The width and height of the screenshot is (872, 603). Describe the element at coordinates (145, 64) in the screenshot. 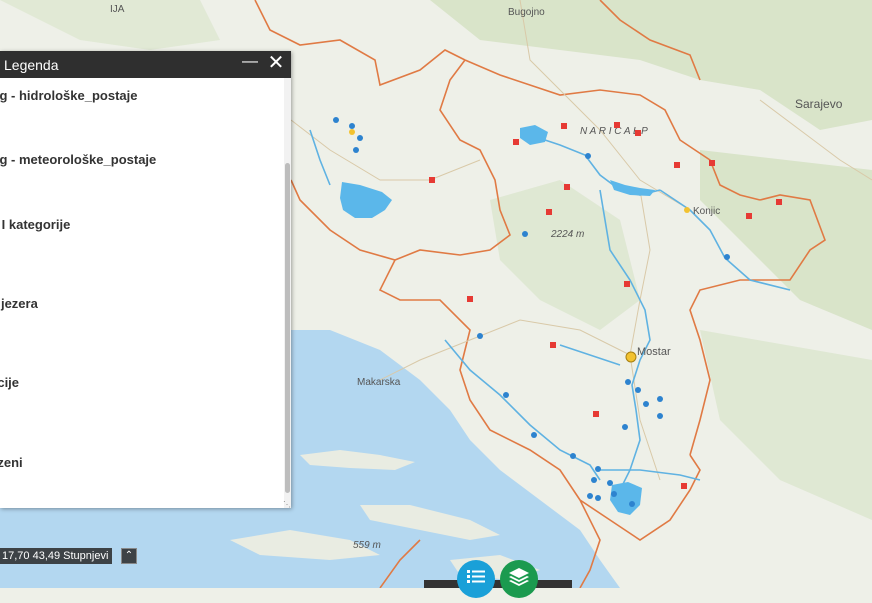

I see `legend-header: Legenda — ✕` at that location.